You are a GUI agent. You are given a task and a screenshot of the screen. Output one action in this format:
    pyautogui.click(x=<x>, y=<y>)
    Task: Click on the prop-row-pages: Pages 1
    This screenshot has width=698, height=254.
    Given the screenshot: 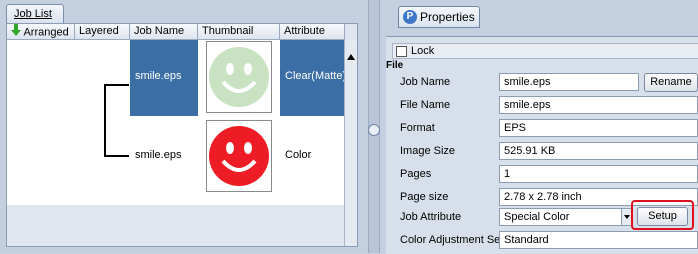 What is the action you would take?
    pyautogui.click(x=542, y=174)
    